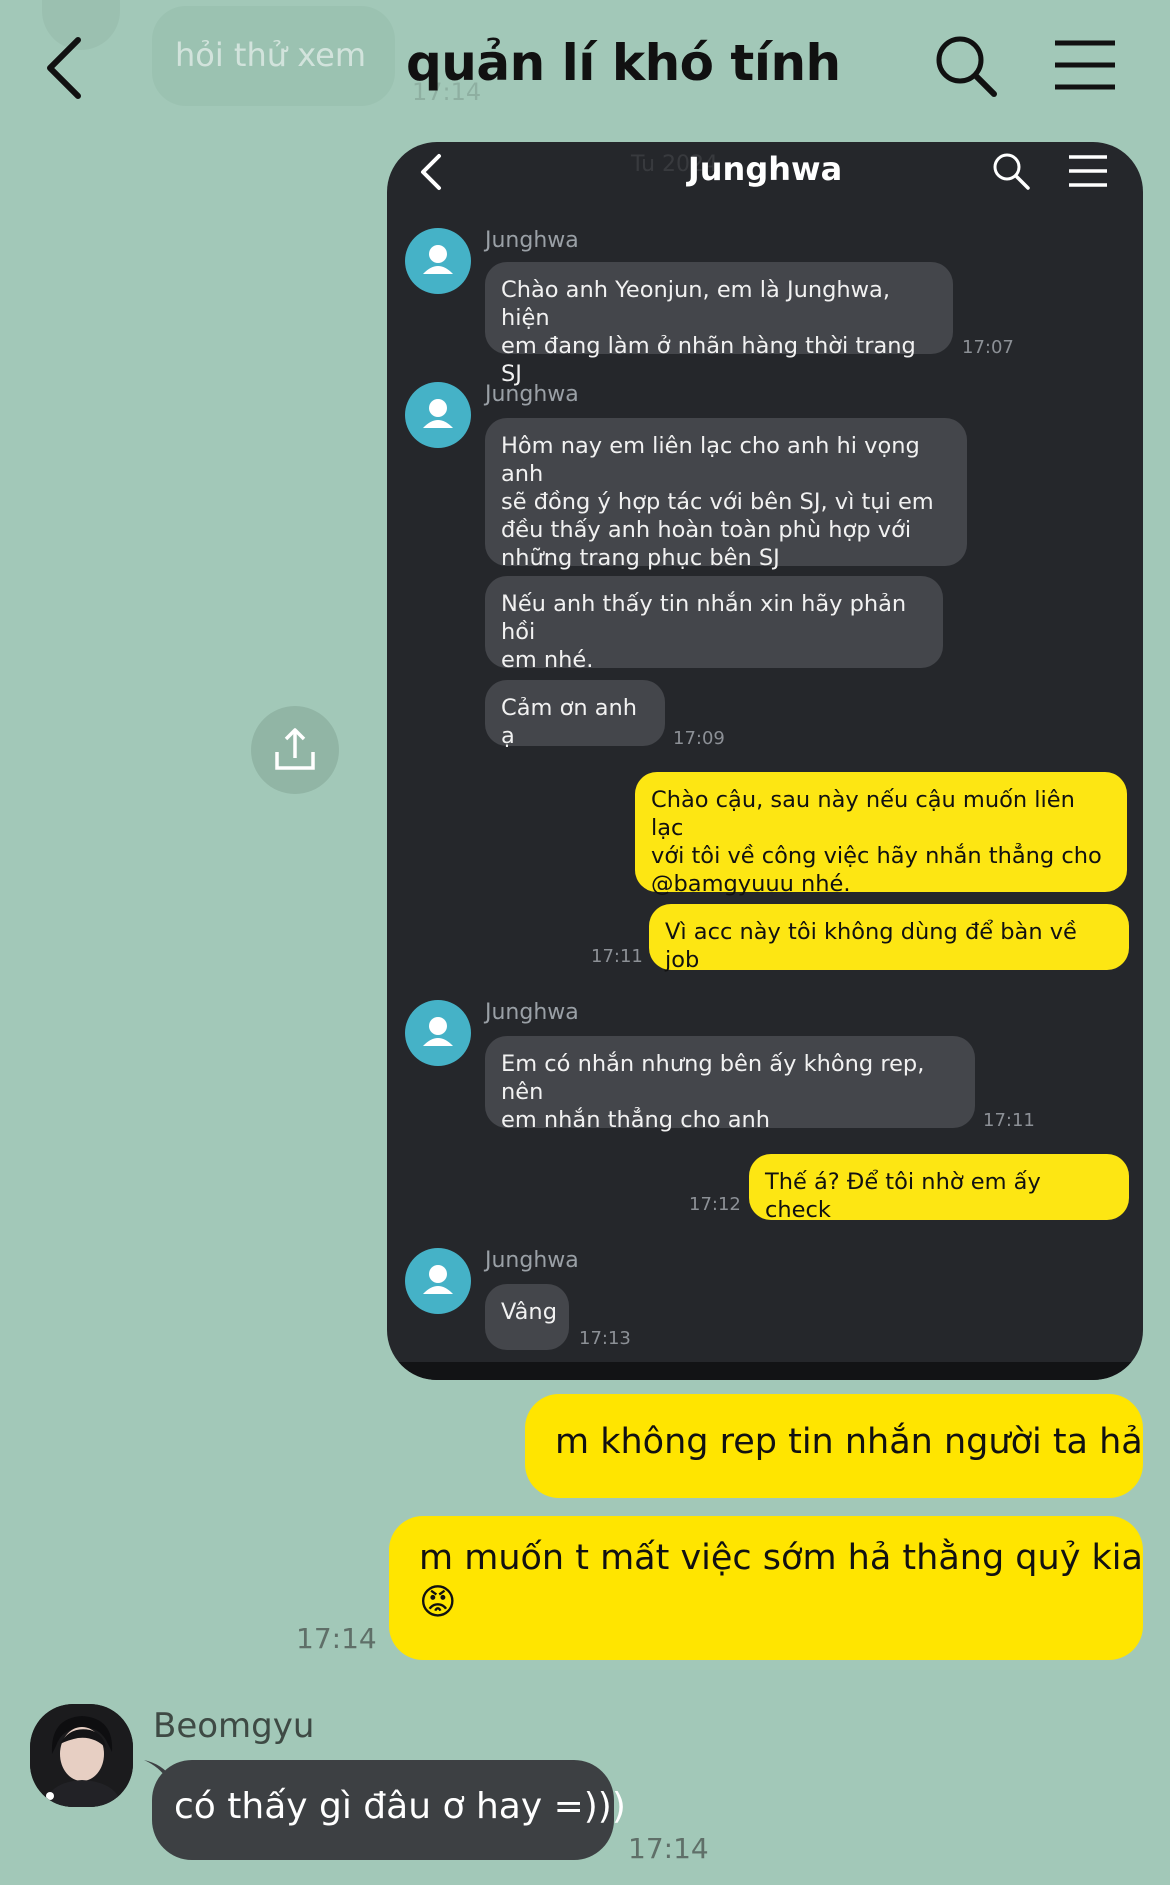  What do you see at coordinates (706, 530) in the screenshot?
I see `embedded-message-line: đều thấy anh hoàn toàn phù hợp với` at bounding box center [706, 530].